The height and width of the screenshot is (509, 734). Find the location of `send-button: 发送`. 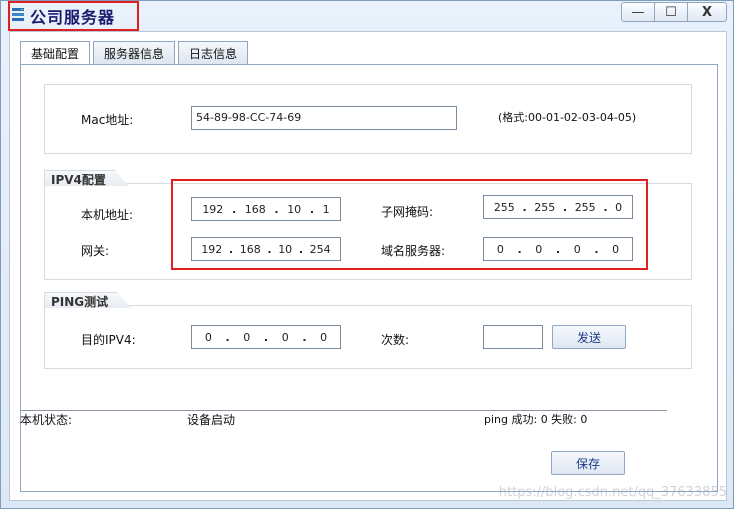

send-button: 发送 is located at coordinates (589, 337).